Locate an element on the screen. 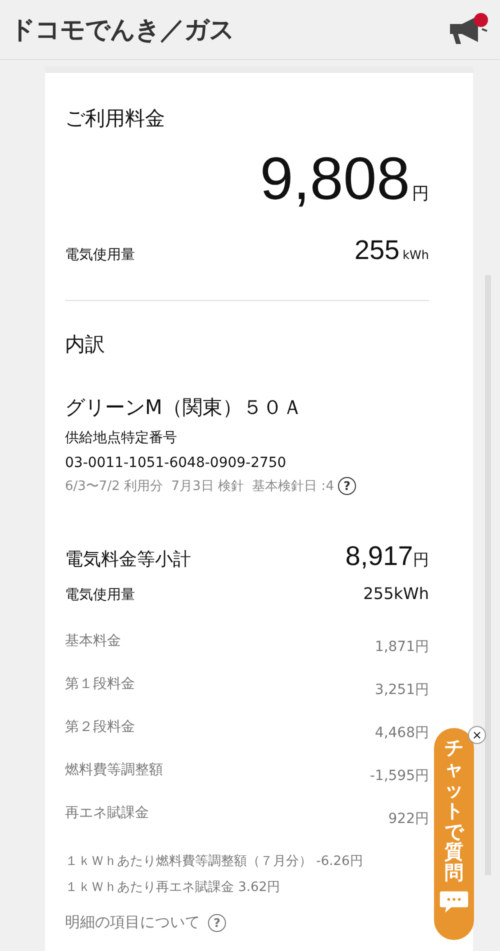  section-title: 内訳 is located at coordinates (85, 344).